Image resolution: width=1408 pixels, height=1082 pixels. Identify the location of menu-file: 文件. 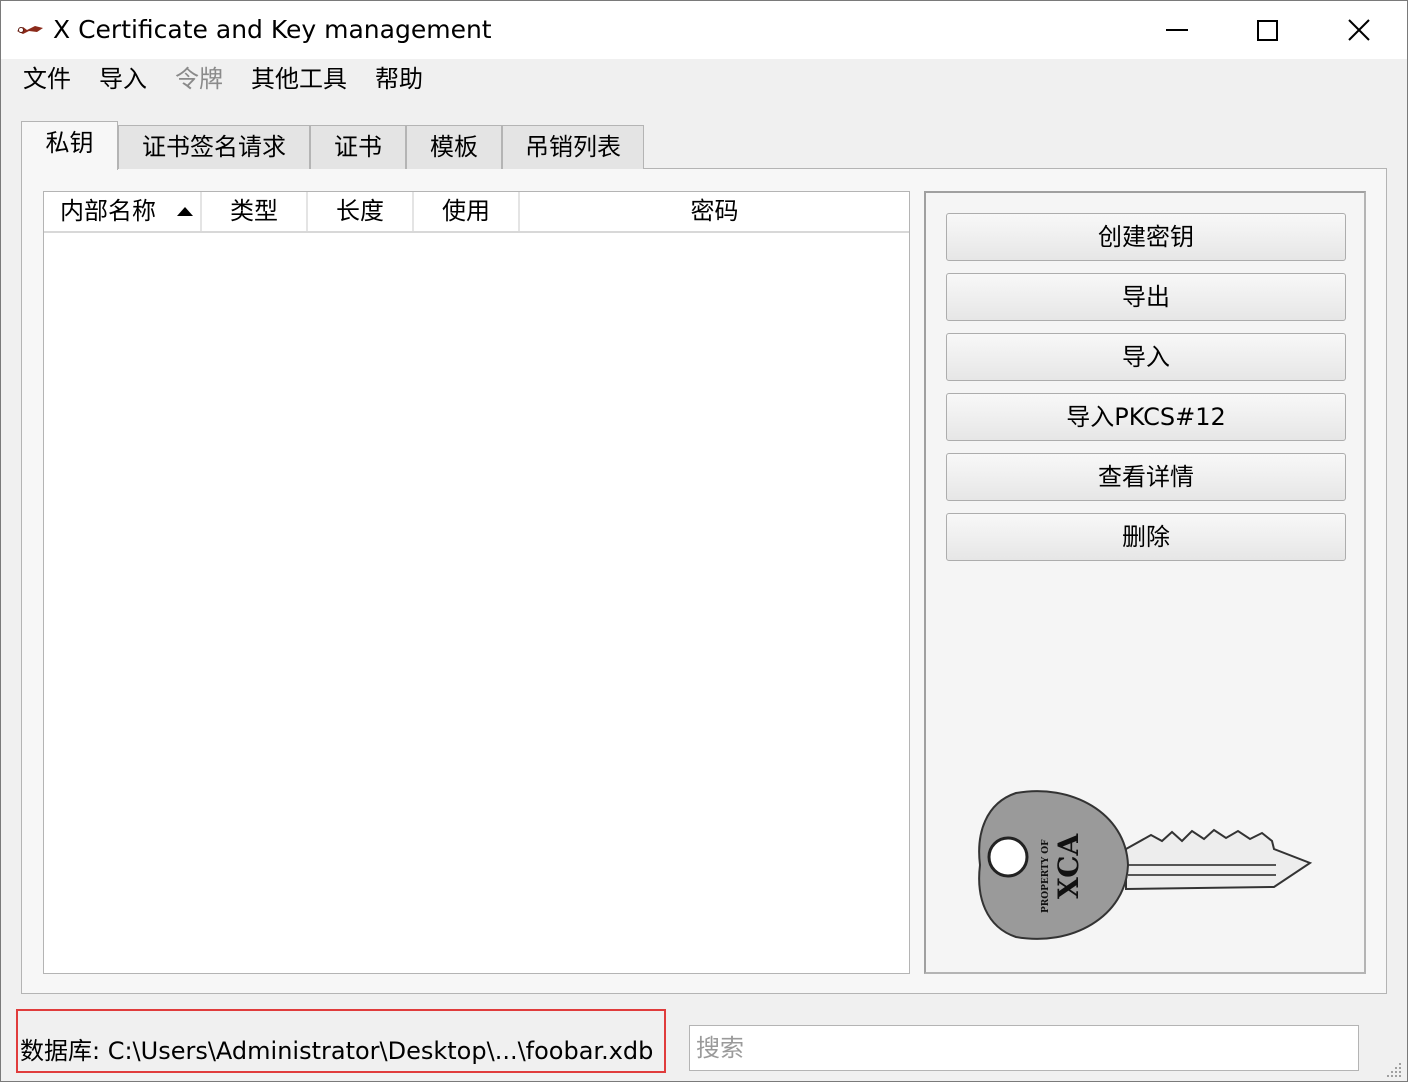
(43, 79).